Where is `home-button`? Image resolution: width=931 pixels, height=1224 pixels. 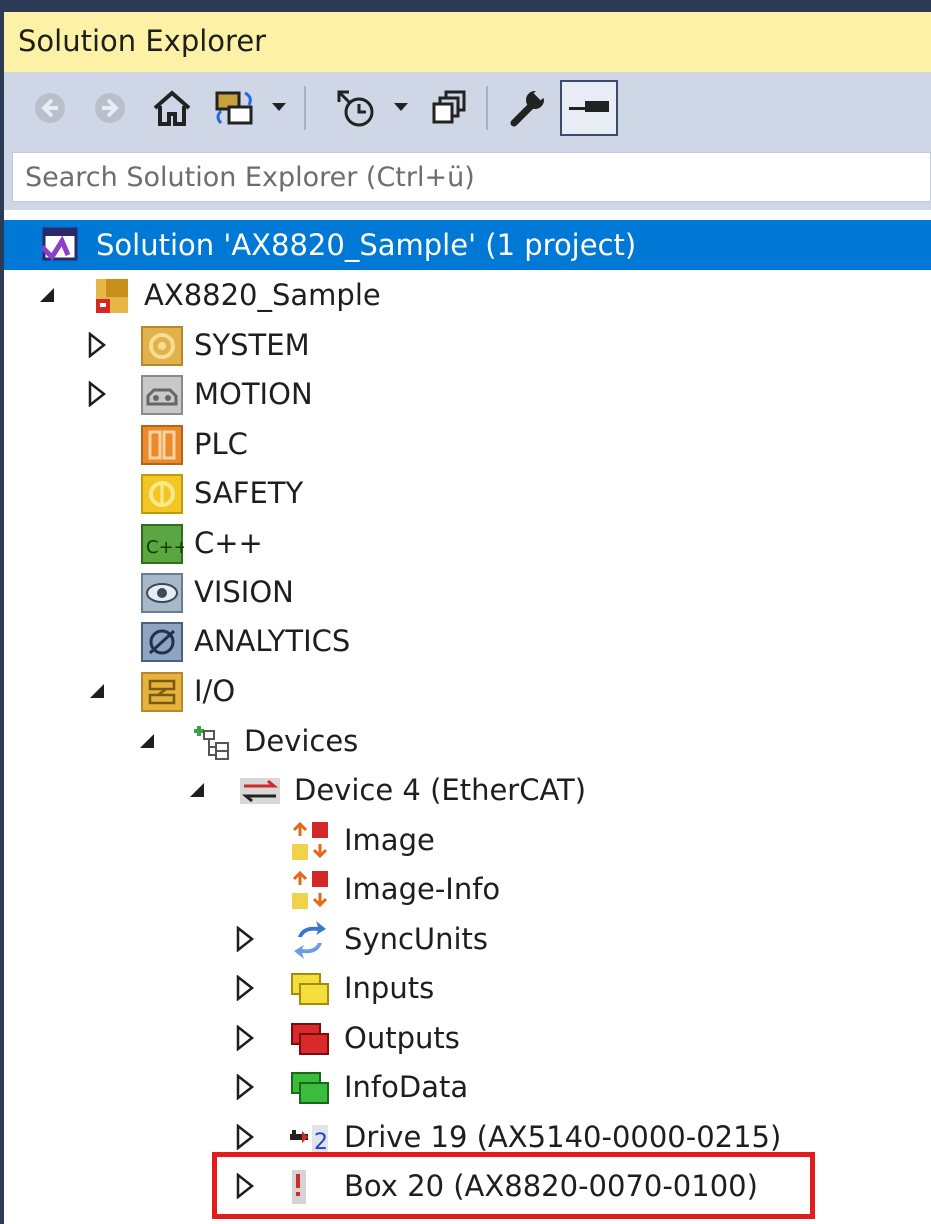 home-button is located at coordinates (172, 108).